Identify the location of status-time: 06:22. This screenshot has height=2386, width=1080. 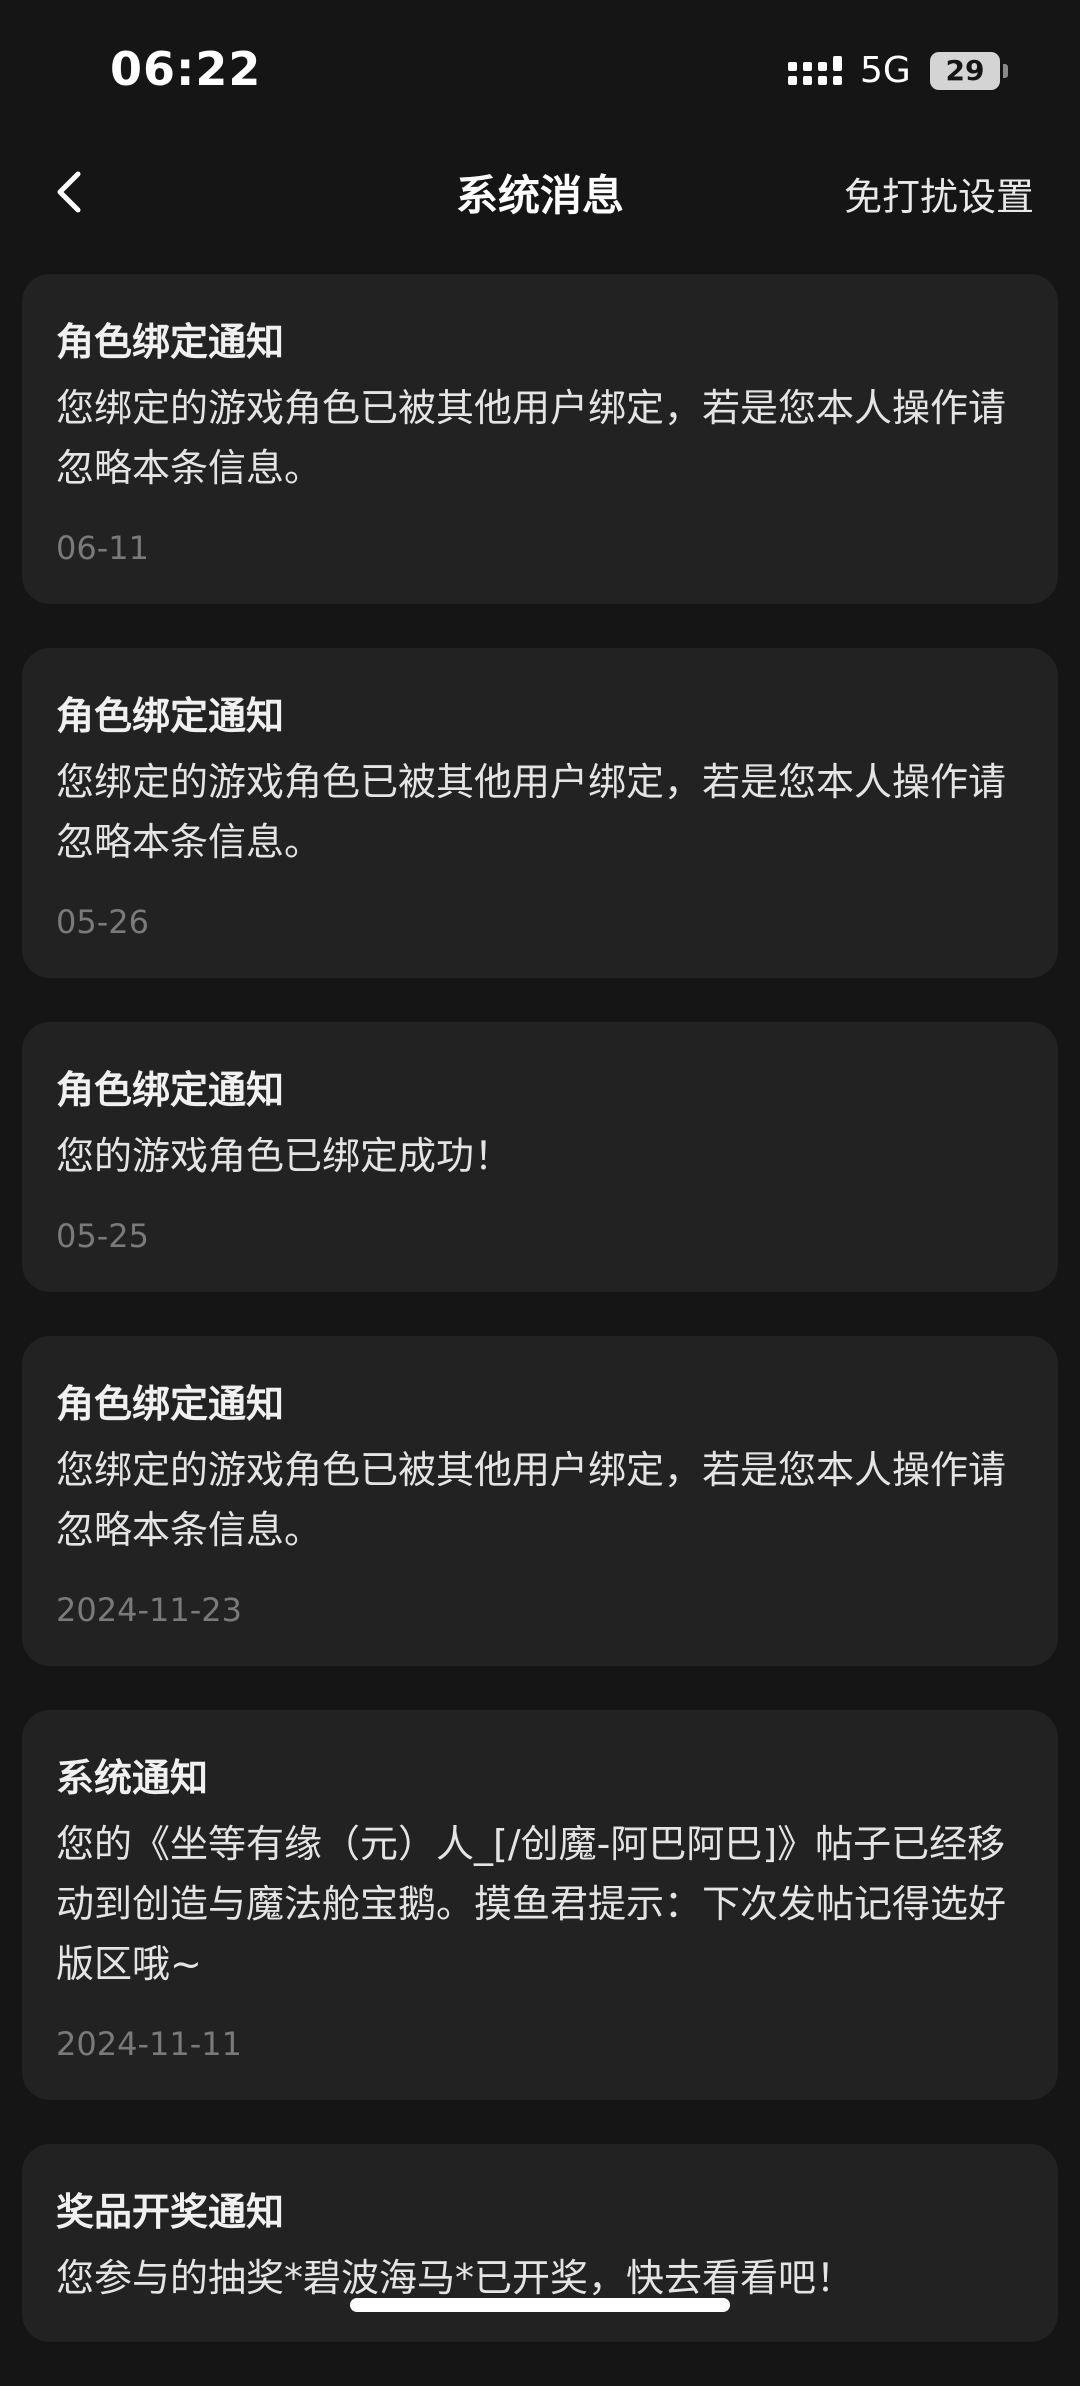
(186, 69).